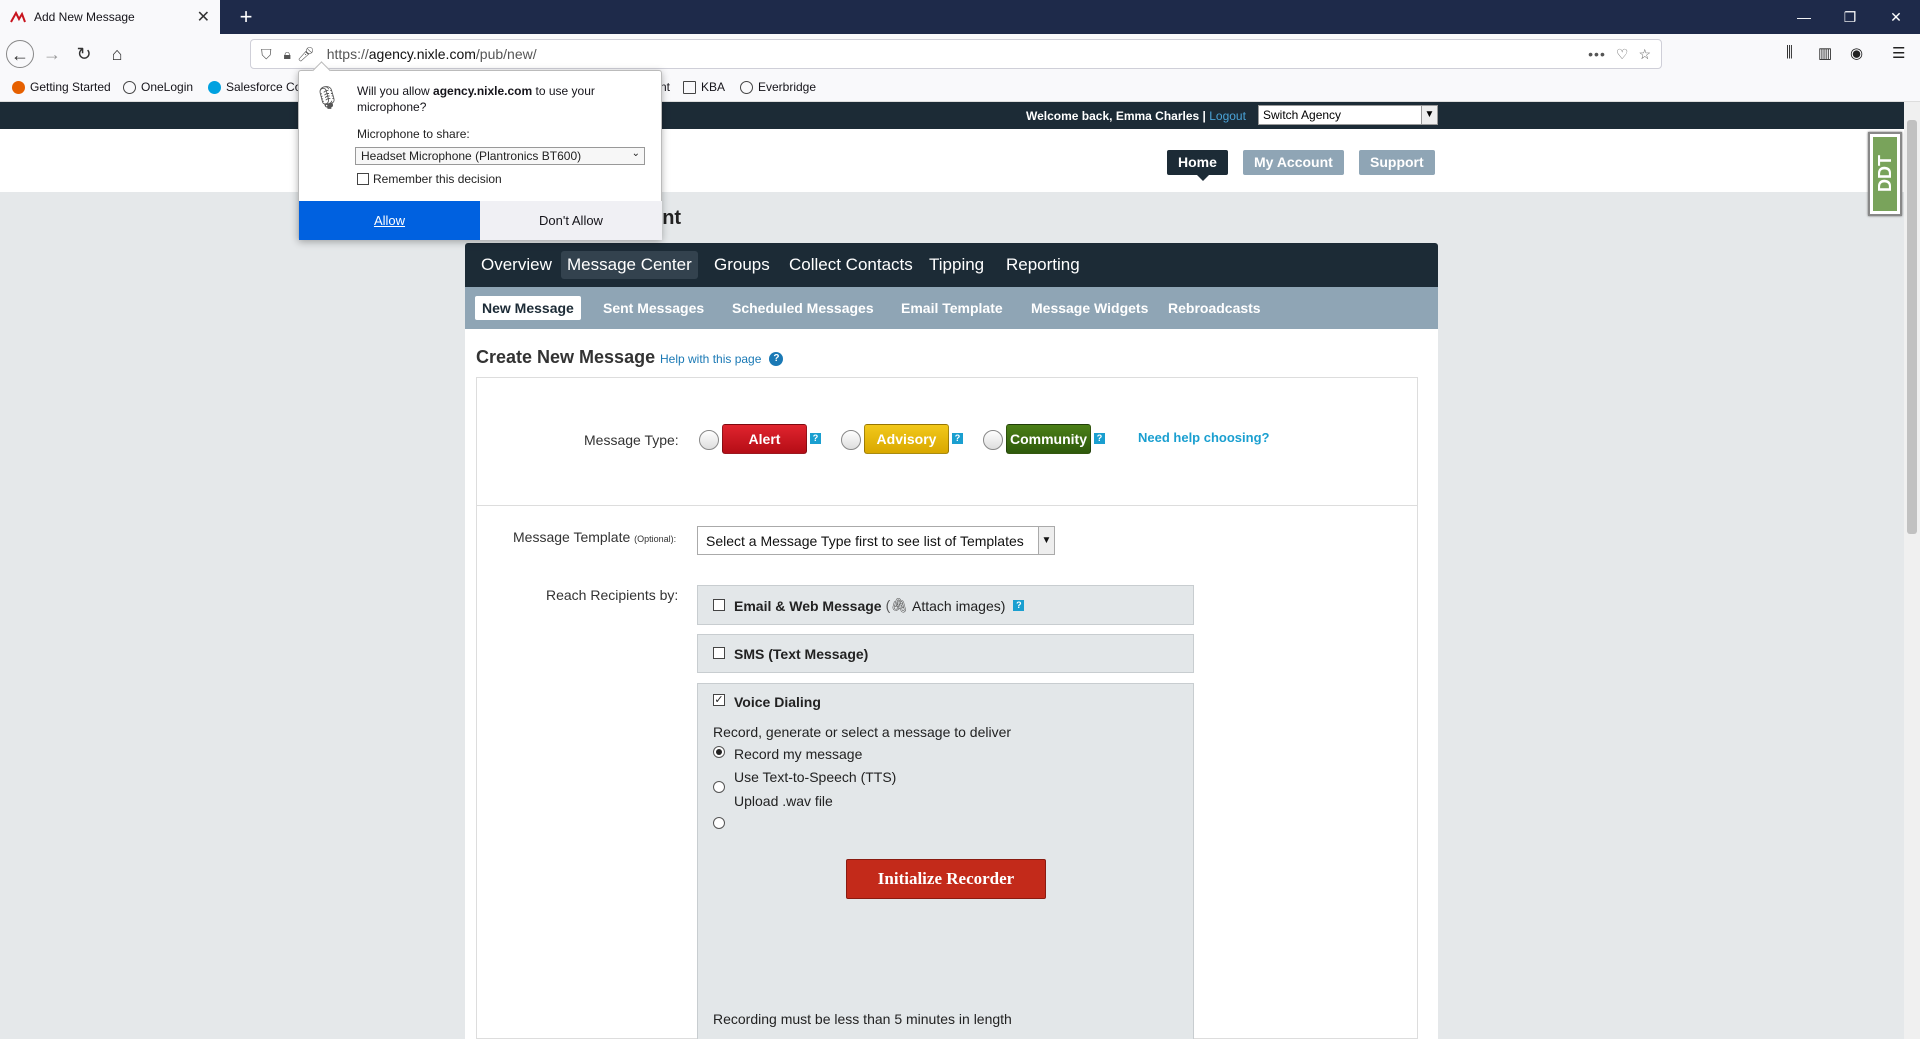  What do you see at coordinates (52, 54) in the screenshot?
I see `forward-icon: →` at bounding box center [52, 54].